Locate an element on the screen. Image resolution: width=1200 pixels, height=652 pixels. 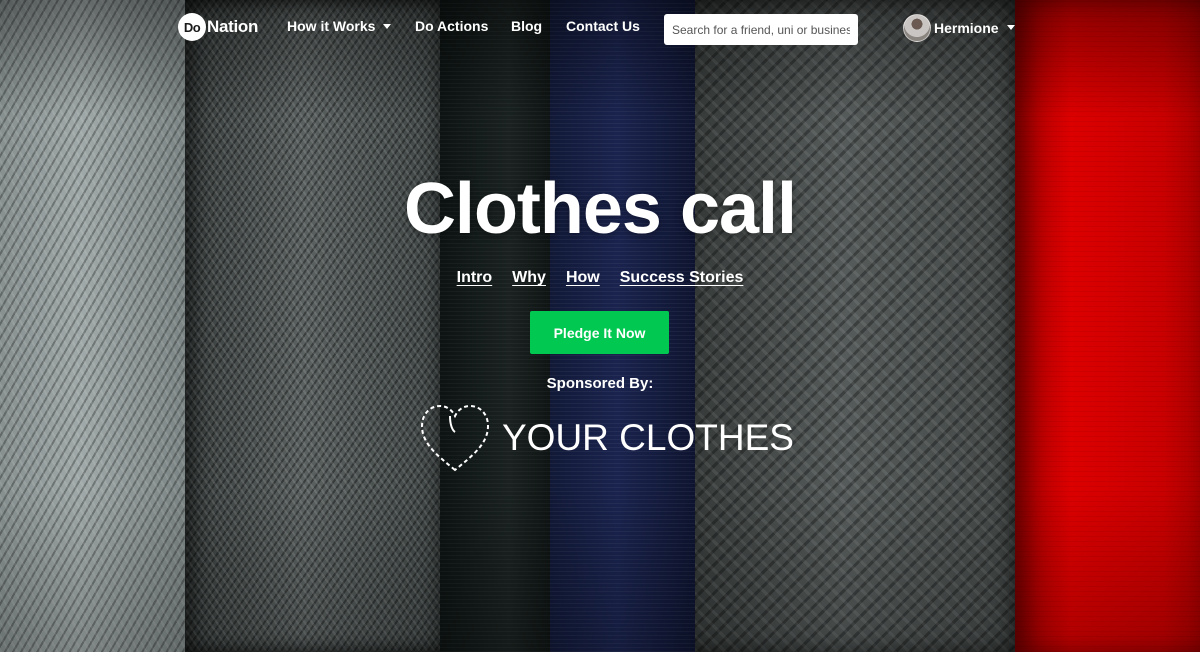
dashed-heart-icon is located at coordinates (455, 438).